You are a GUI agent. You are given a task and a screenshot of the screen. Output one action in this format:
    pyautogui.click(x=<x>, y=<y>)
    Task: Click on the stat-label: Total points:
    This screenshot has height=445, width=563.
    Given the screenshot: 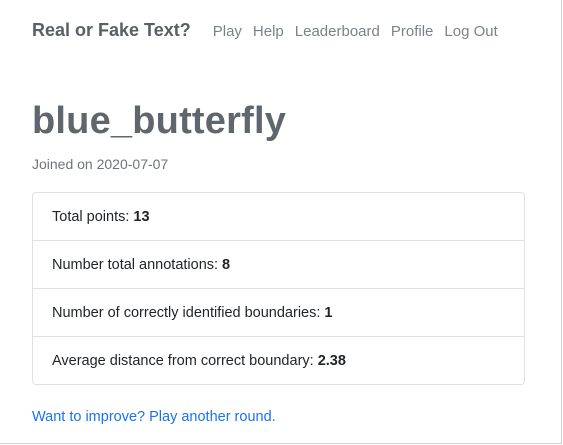 What is the action you would take?
    pyautogui.click(x=91, y=216)
    